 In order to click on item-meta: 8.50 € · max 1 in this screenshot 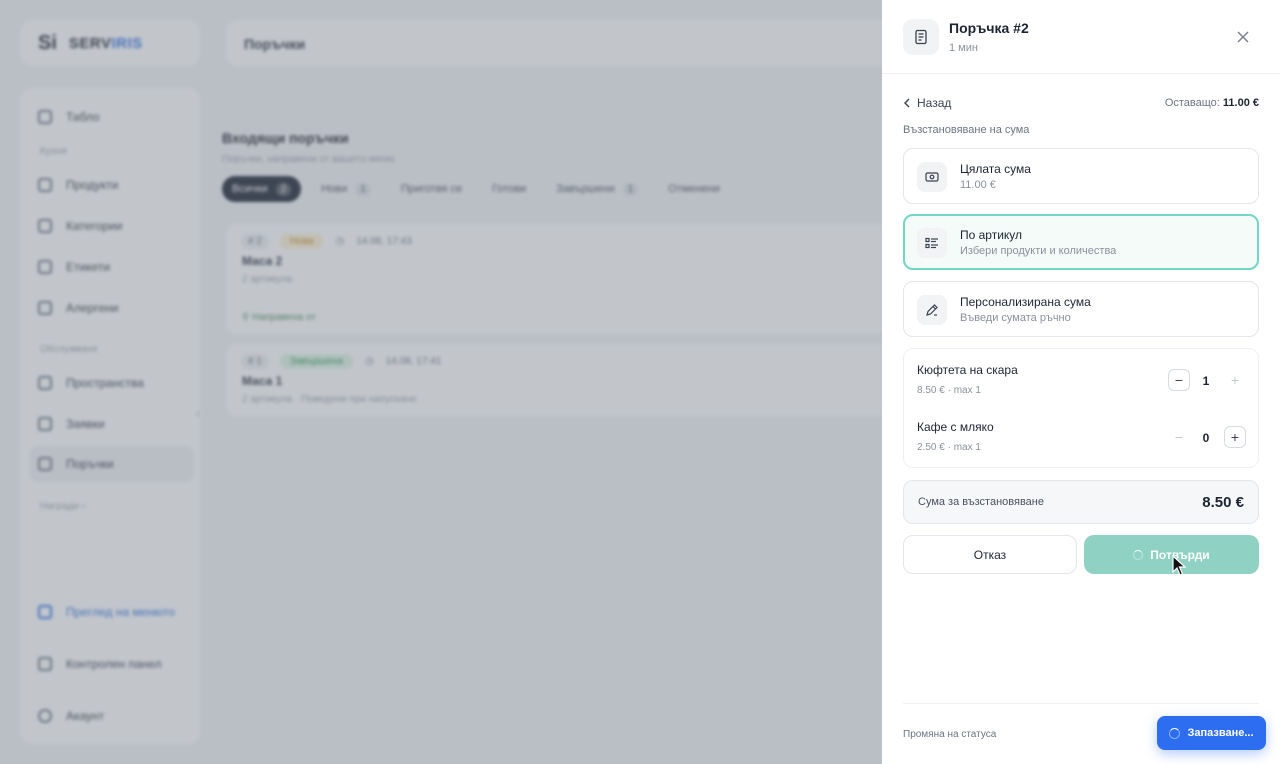, I will do `click(949, 390)`.